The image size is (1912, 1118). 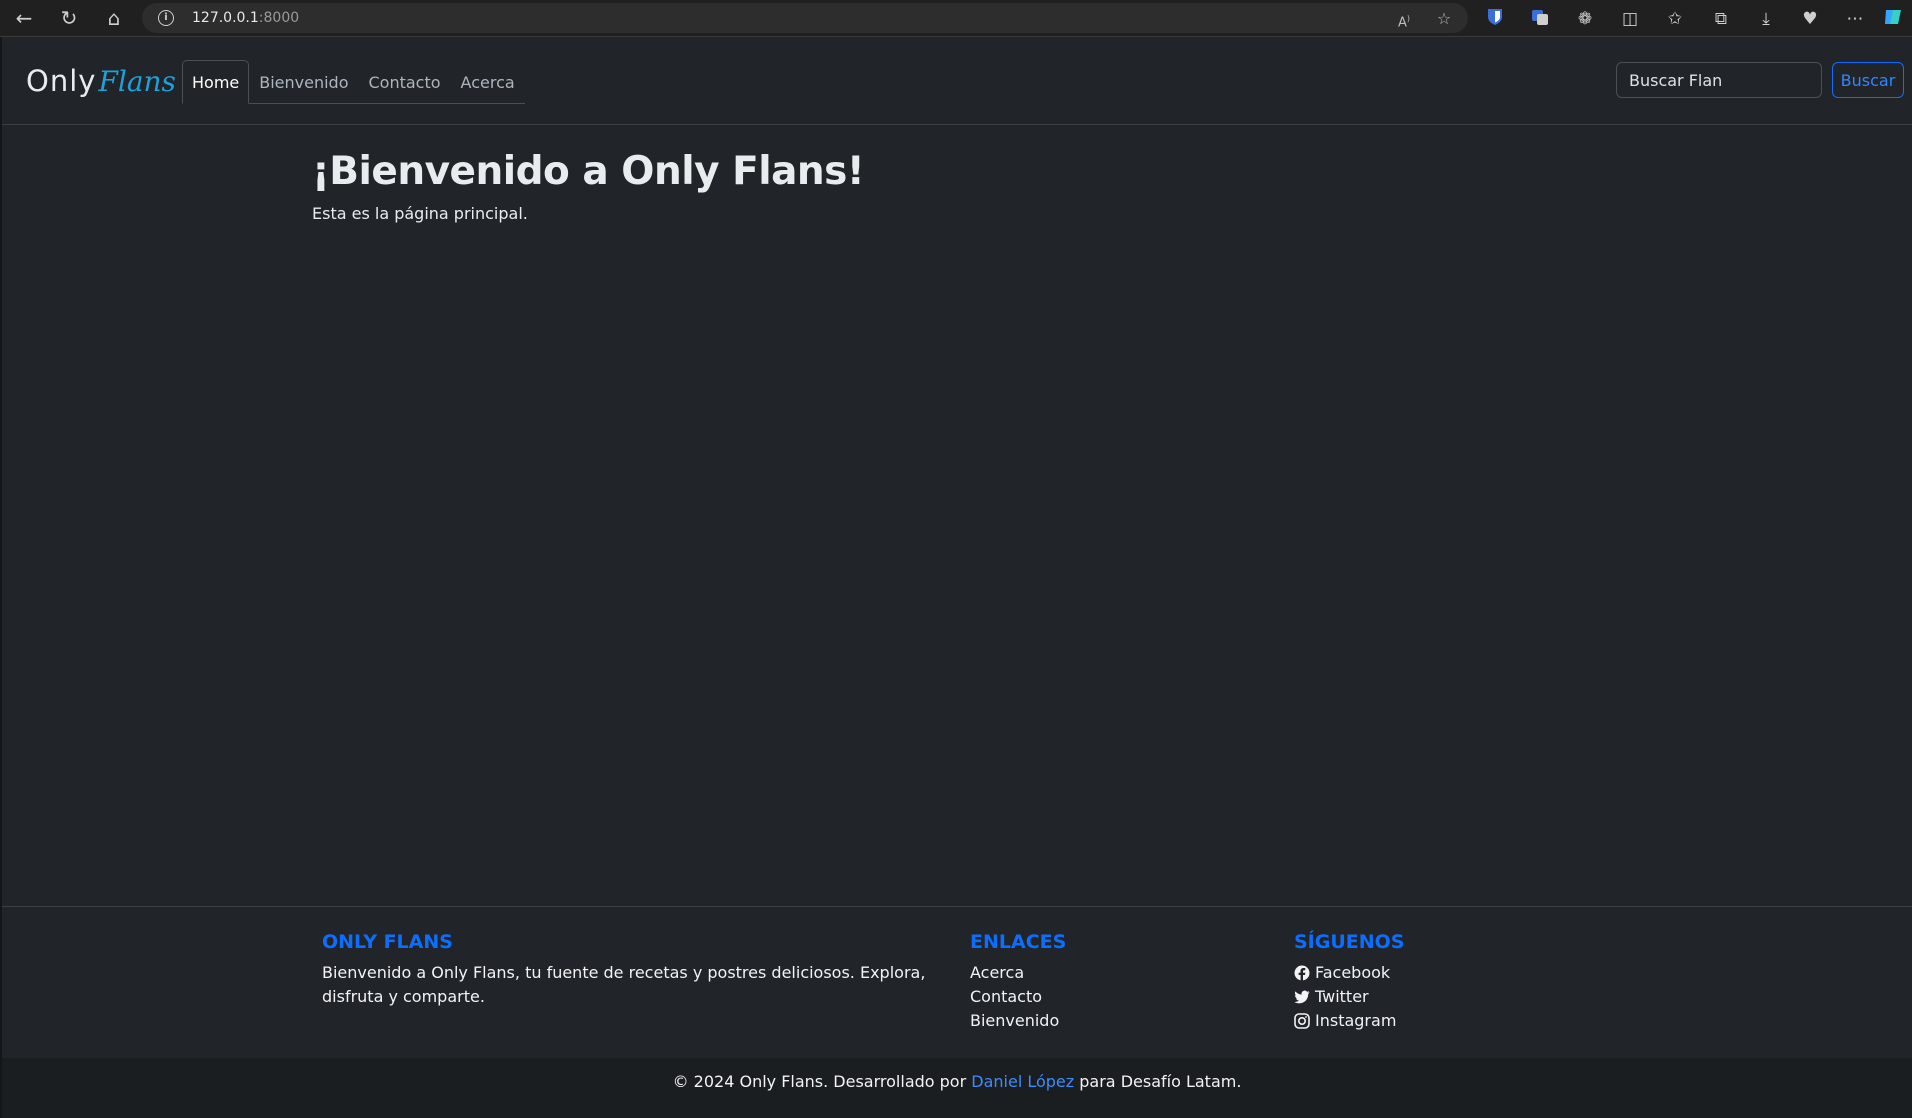 I want to click on footer-link-acerca: Acerca, so click(x=1110, y=973).